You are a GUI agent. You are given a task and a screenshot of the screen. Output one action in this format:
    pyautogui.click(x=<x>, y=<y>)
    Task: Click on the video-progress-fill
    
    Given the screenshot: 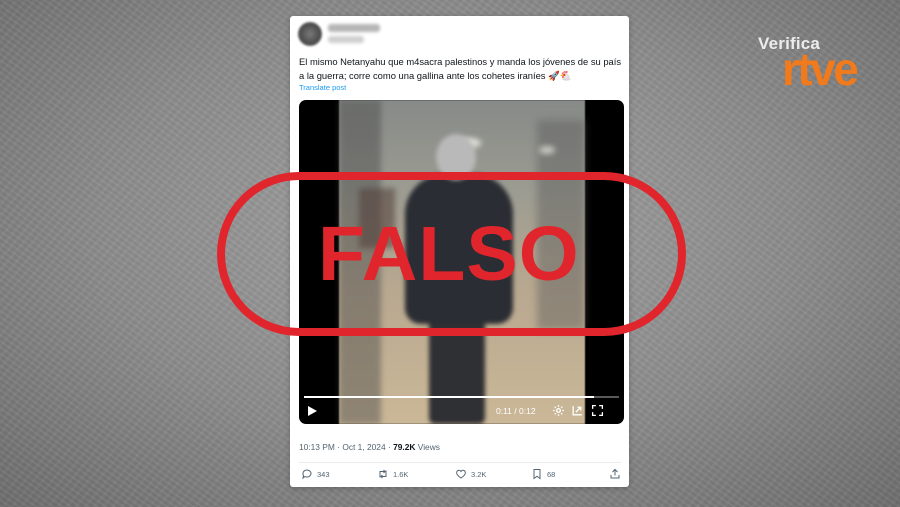 What is the action you would take?
    pyautogui.click(x=449, y=397)
    